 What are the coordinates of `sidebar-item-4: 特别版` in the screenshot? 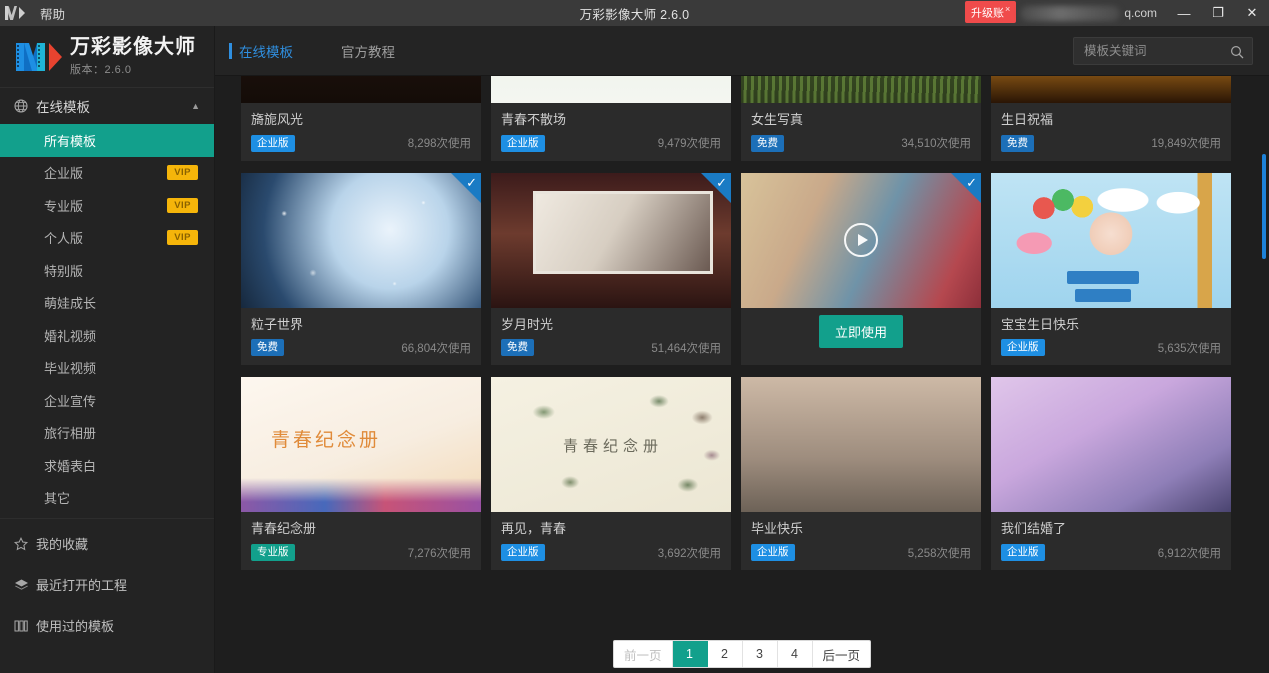 It's located at (107, 270).